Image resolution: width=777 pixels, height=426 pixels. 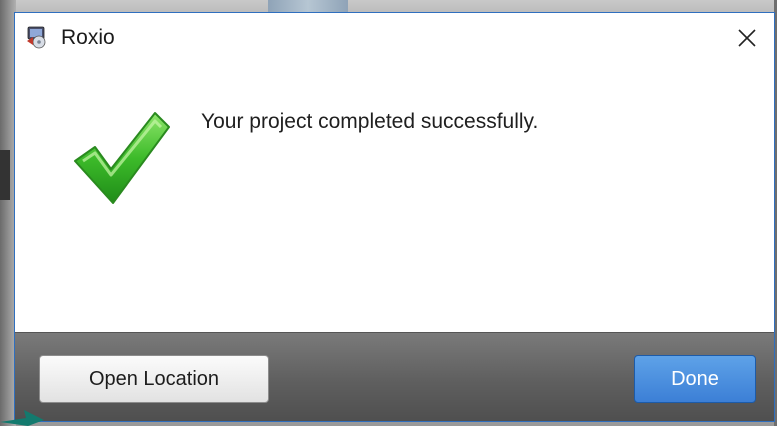 I want to click on green-checkmark-icon, so click(x=121, y=157).